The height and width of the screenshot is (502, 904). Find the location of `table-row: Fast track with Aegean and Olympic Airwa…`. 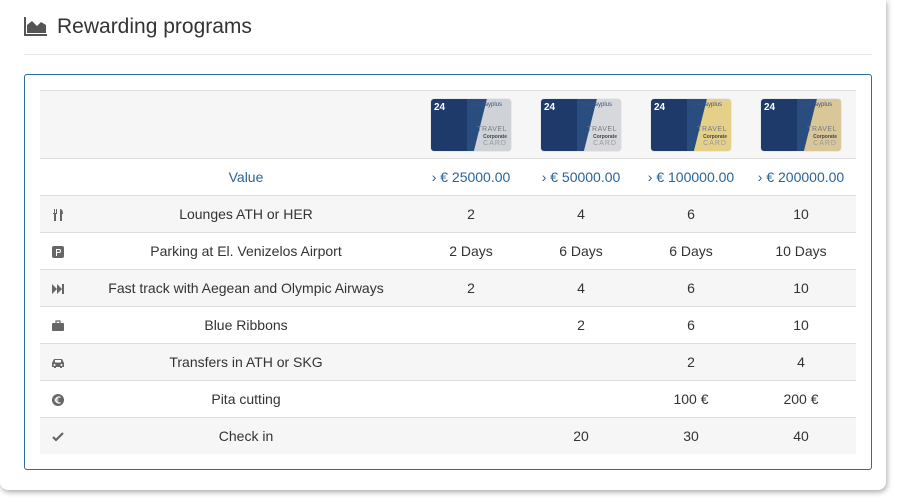

table-row: Fast track with Aegean and Olympic Airwa… is located at coordinates (448, 288).